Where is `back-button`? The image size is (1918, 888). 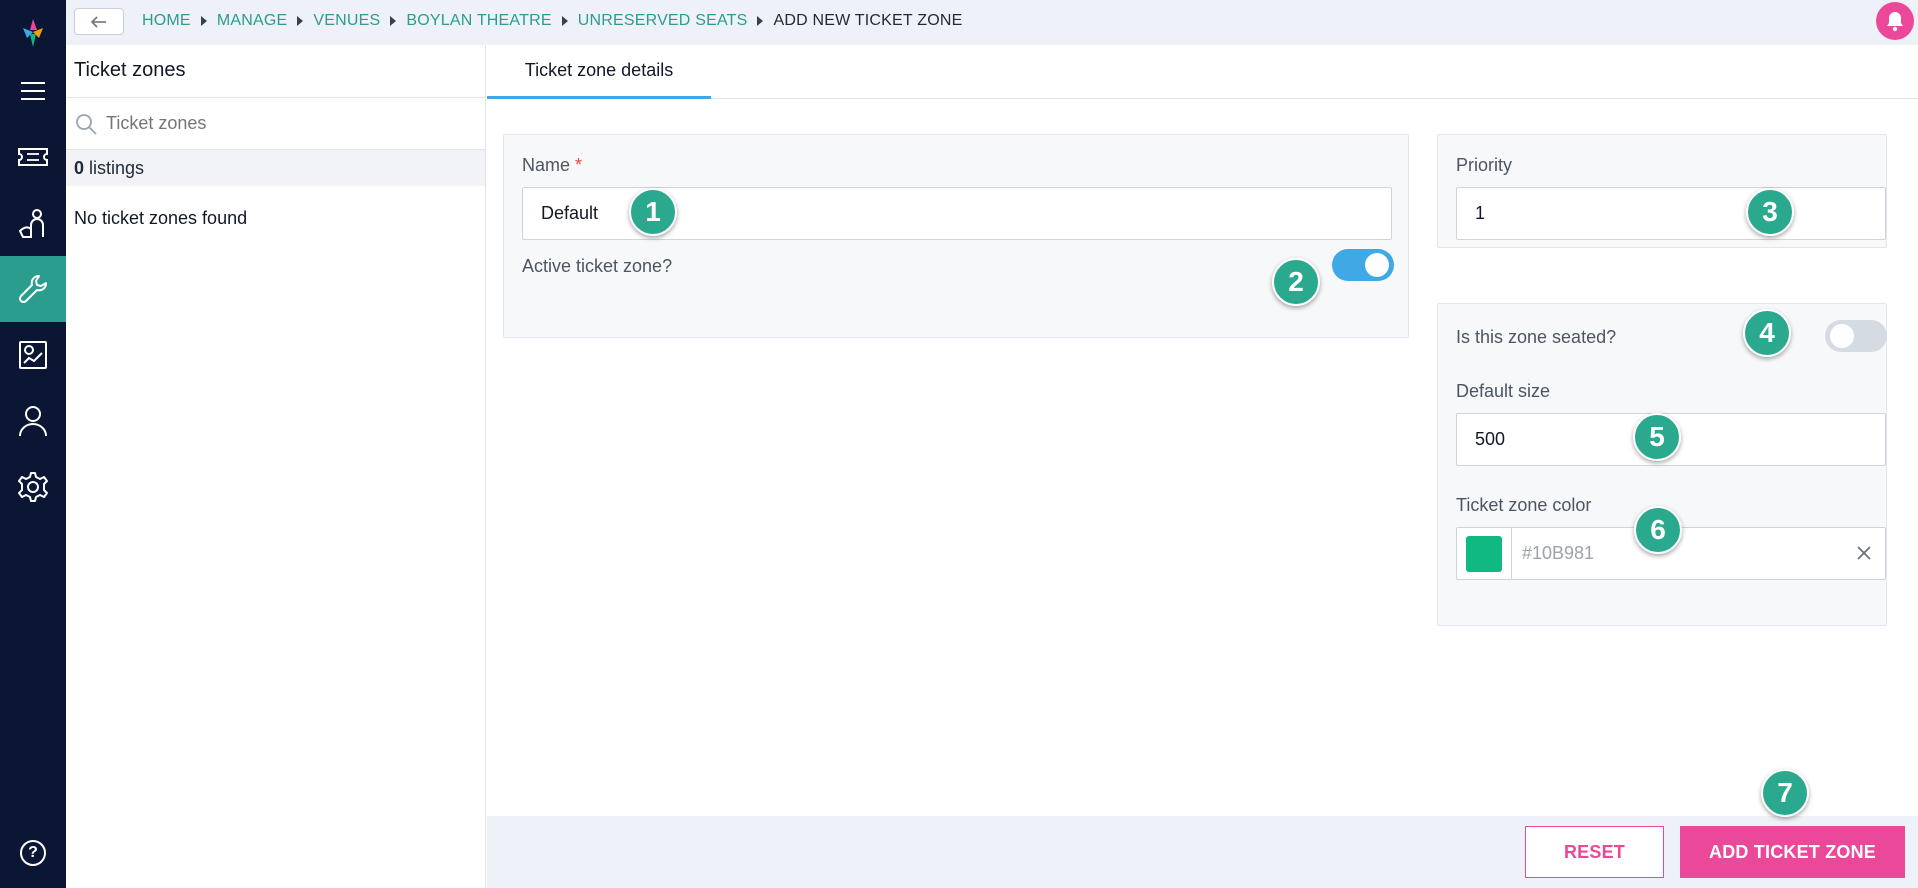 back-button is located at coordinates (99, 21).